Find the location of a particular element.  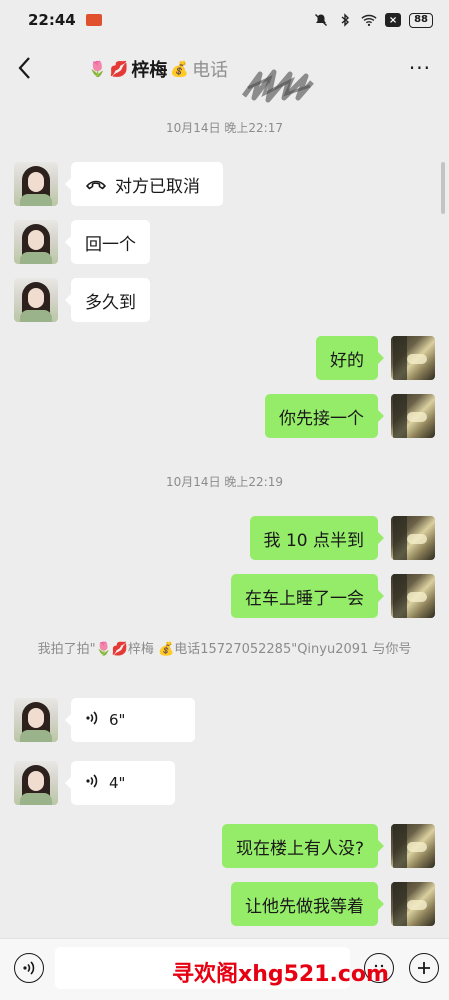

message-bubble-outgoing: 在车上睡了一会 is located at coordinates (307, 596).